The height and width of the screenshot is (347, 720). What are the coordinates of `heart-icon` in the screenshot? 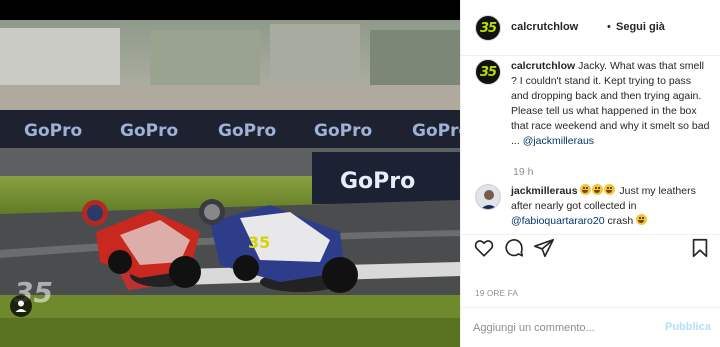 It's located at (484, 248).